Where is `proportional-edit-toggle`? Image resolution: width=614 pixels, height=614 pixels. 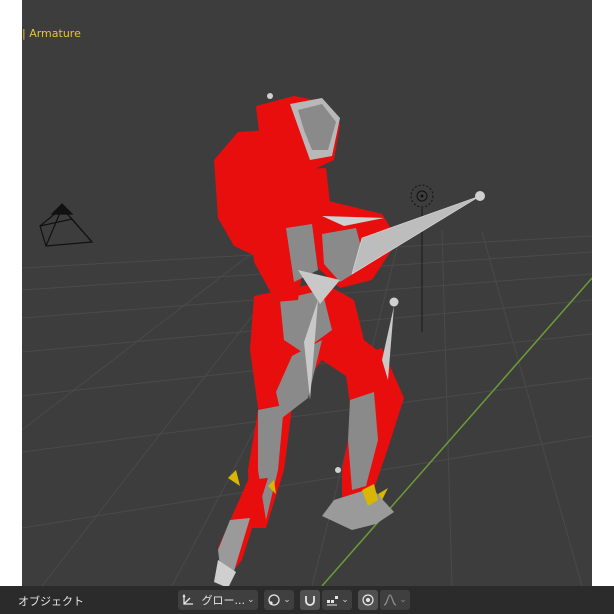
proportional-edit-toggle is located at coordinates (368, 600).